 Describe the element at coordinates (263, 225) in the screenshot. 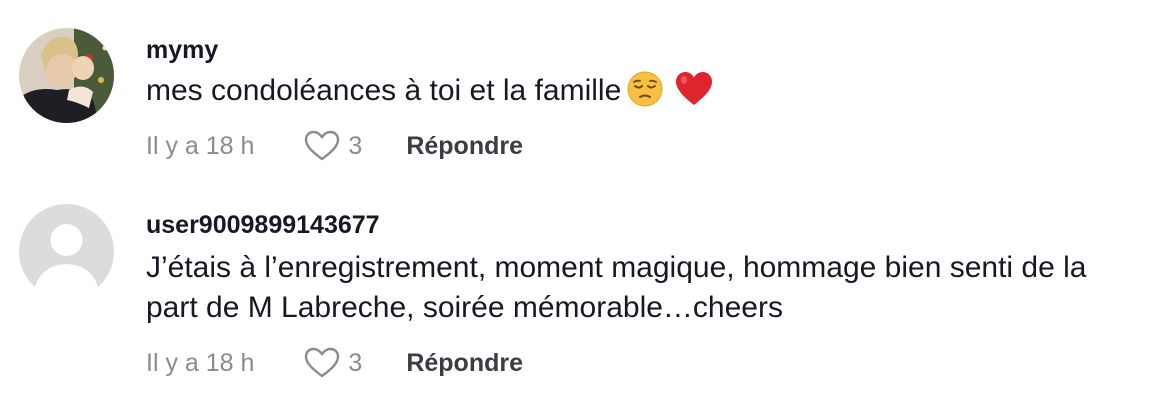

I see `comment-username: user9009899143677` at that location.